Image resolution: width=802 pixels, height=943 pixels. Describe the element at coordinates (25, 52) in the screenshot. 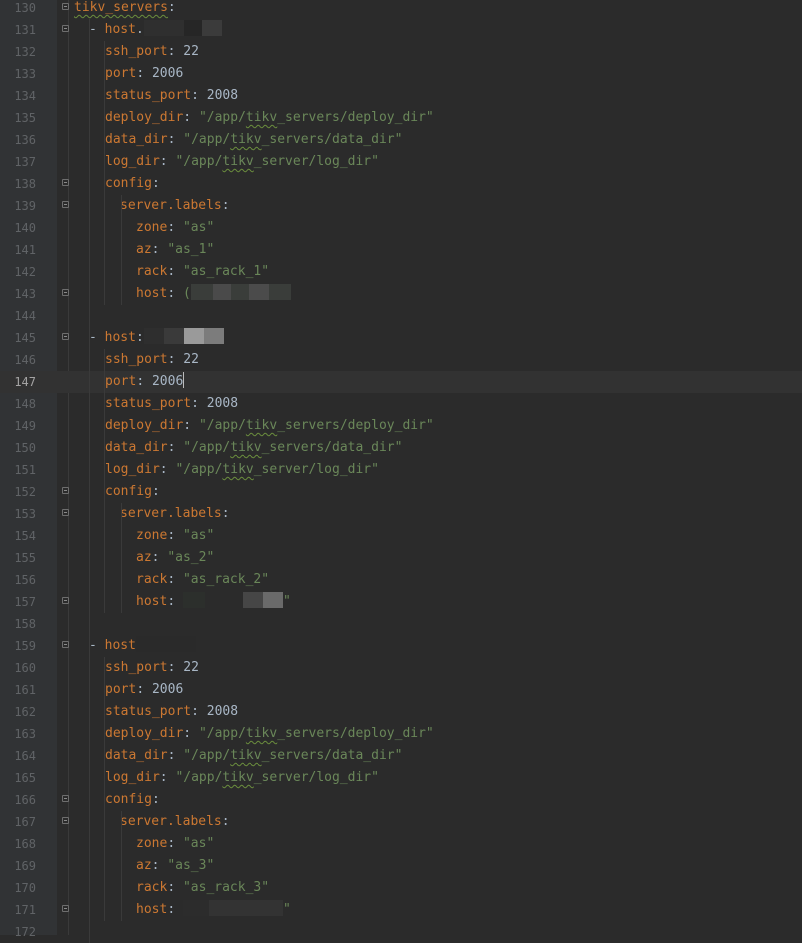

I see `line-number: 132` at that location.